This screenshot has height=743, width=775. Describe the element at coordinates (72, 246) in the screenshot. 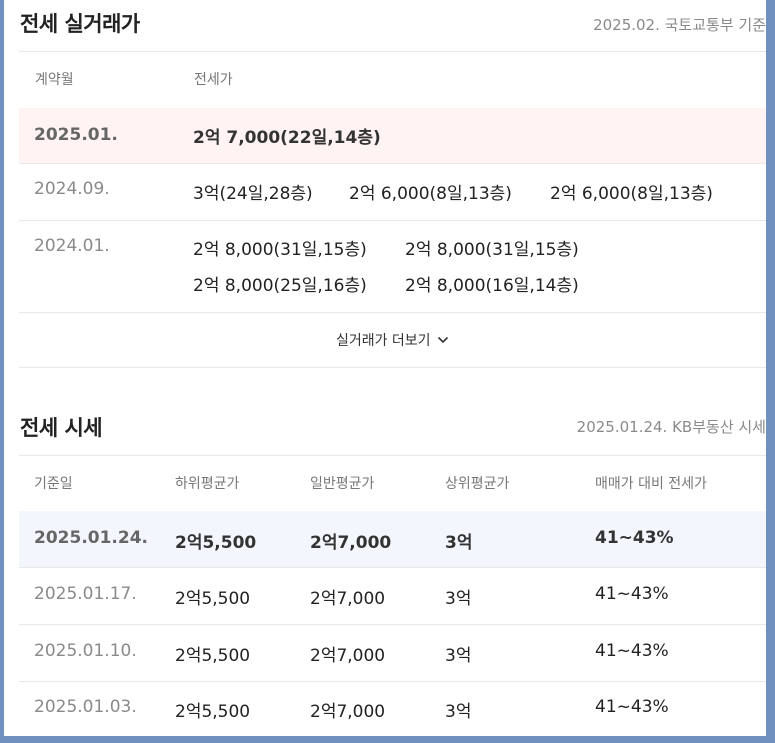

I see `deal-month: 2024.01.` at that location.